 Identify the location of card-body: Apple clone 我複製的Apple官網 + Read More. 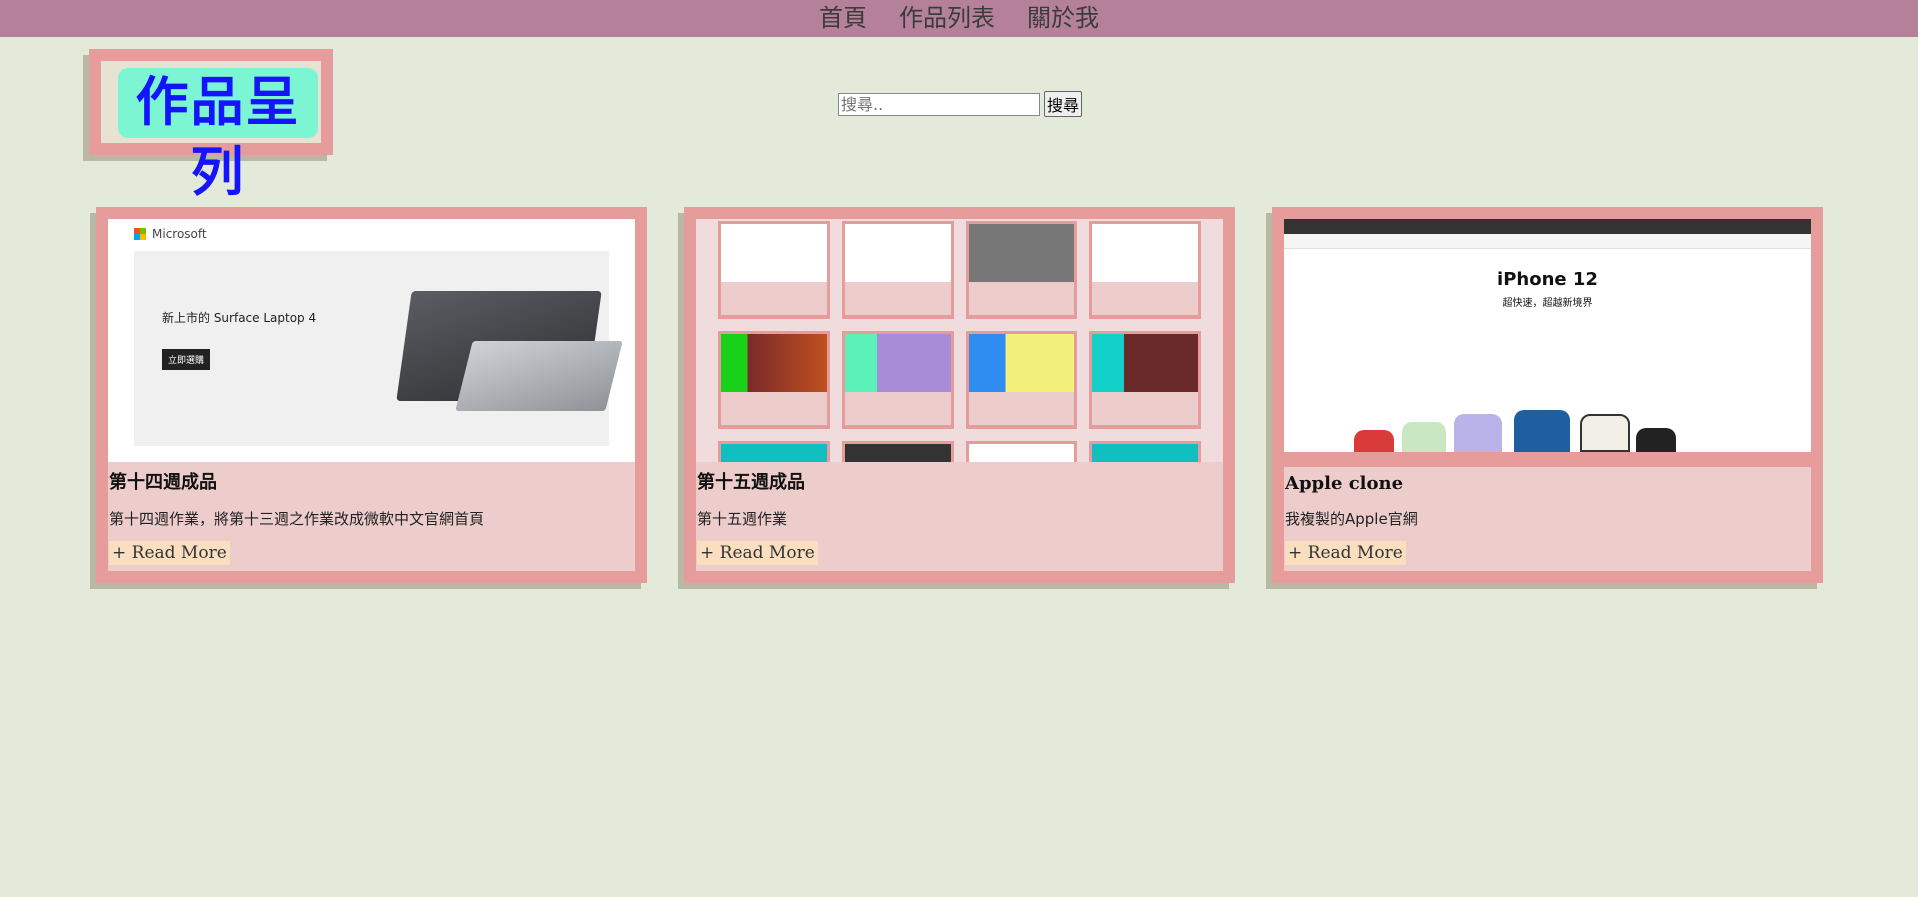
(1547, 519).